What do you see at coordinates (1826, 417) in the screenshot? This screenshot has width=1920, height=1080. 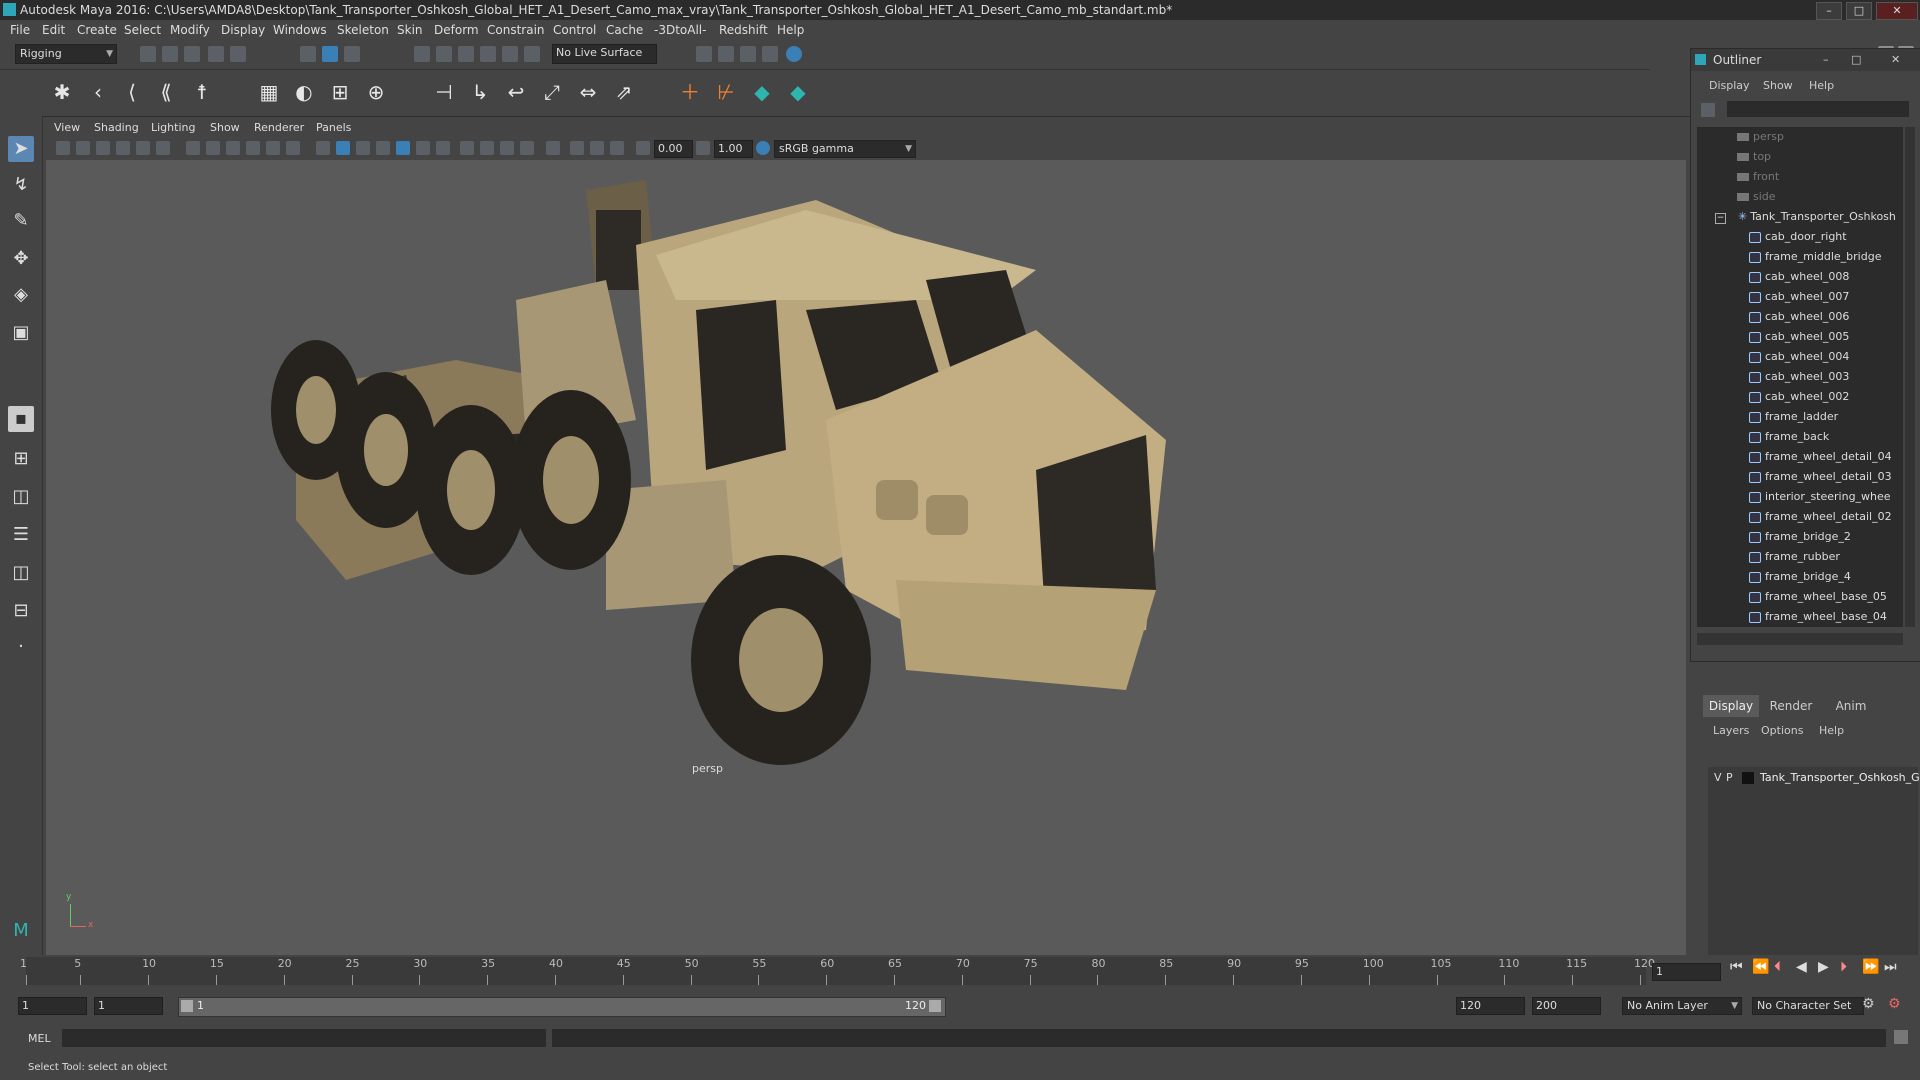 I see `outliner-item: frame_ladder` at bounding box center [1826, 417].